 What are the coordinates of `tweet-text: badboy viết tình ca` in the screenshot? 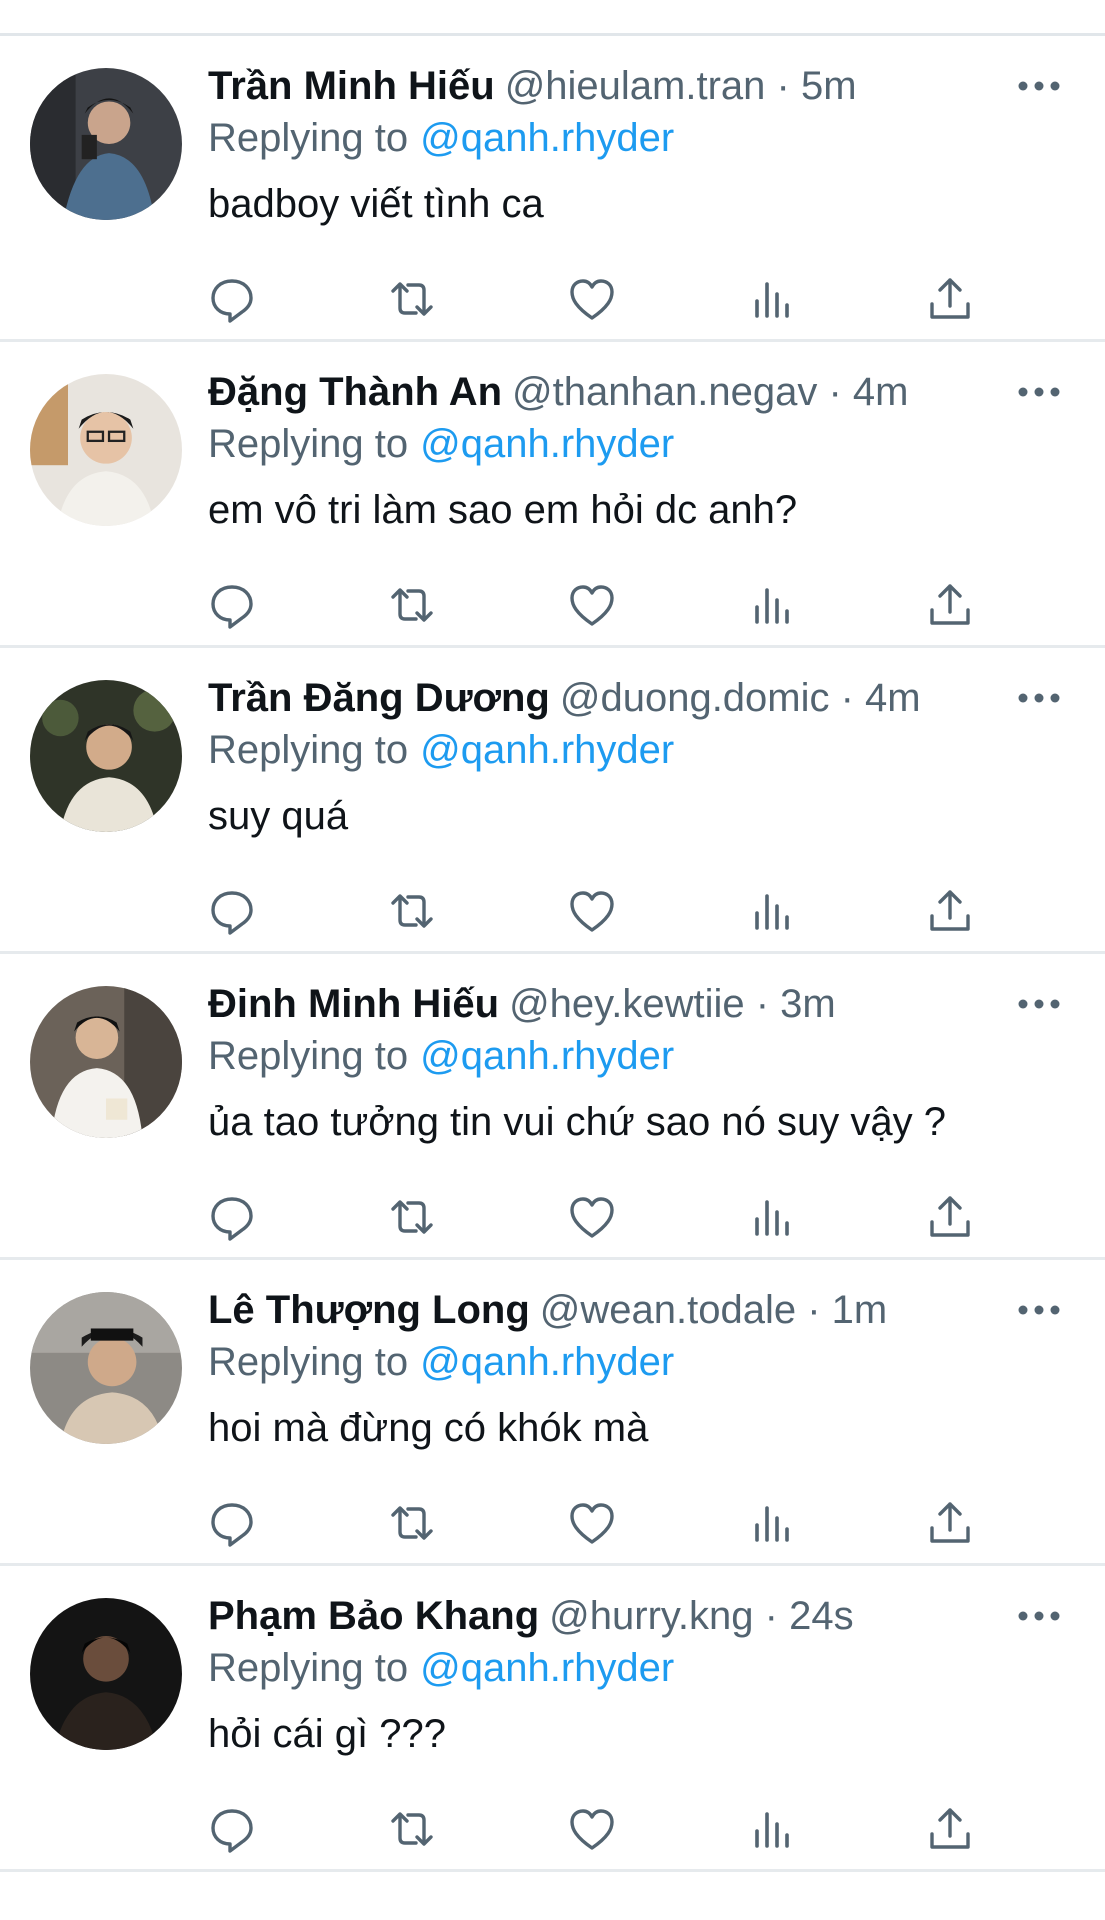 It's located at (376, 204).